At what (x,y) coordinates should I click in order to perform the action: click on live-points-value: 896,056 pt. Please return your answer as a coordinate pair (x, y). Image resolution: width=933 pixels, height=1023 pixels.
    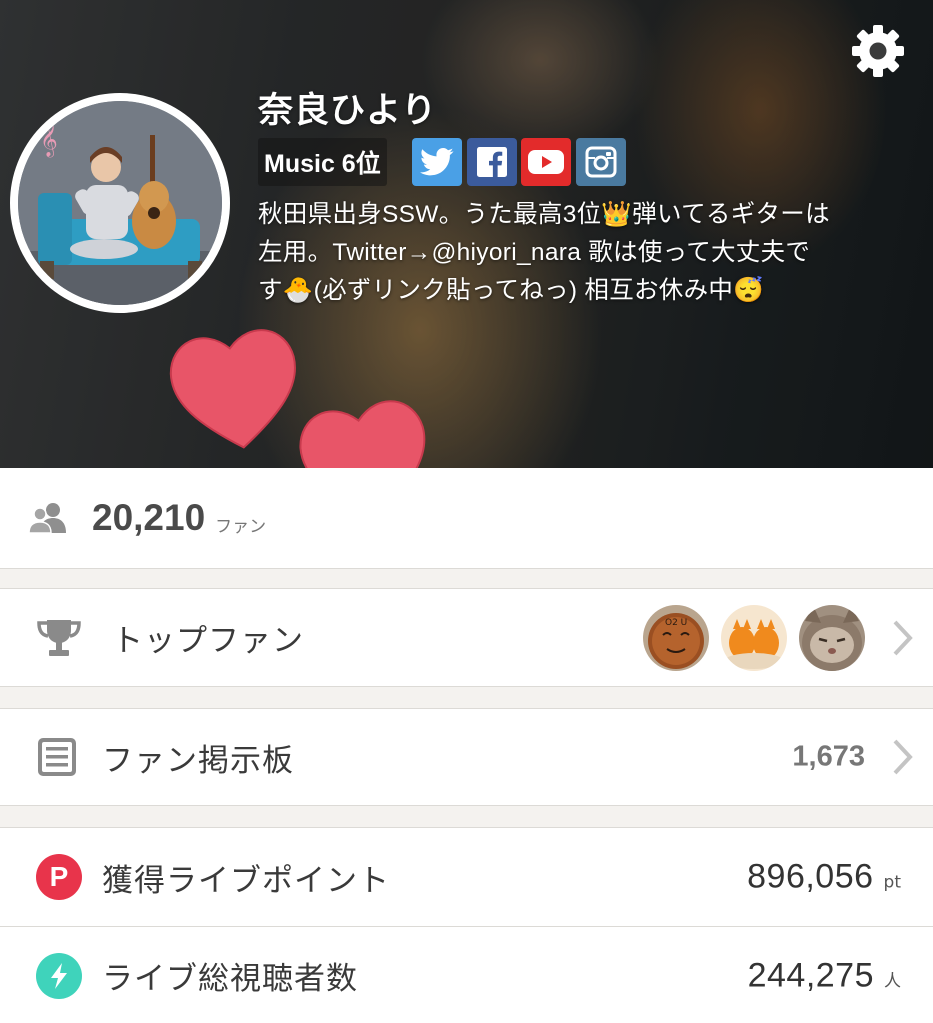
    Looking at the image, I should click on (824, 877).